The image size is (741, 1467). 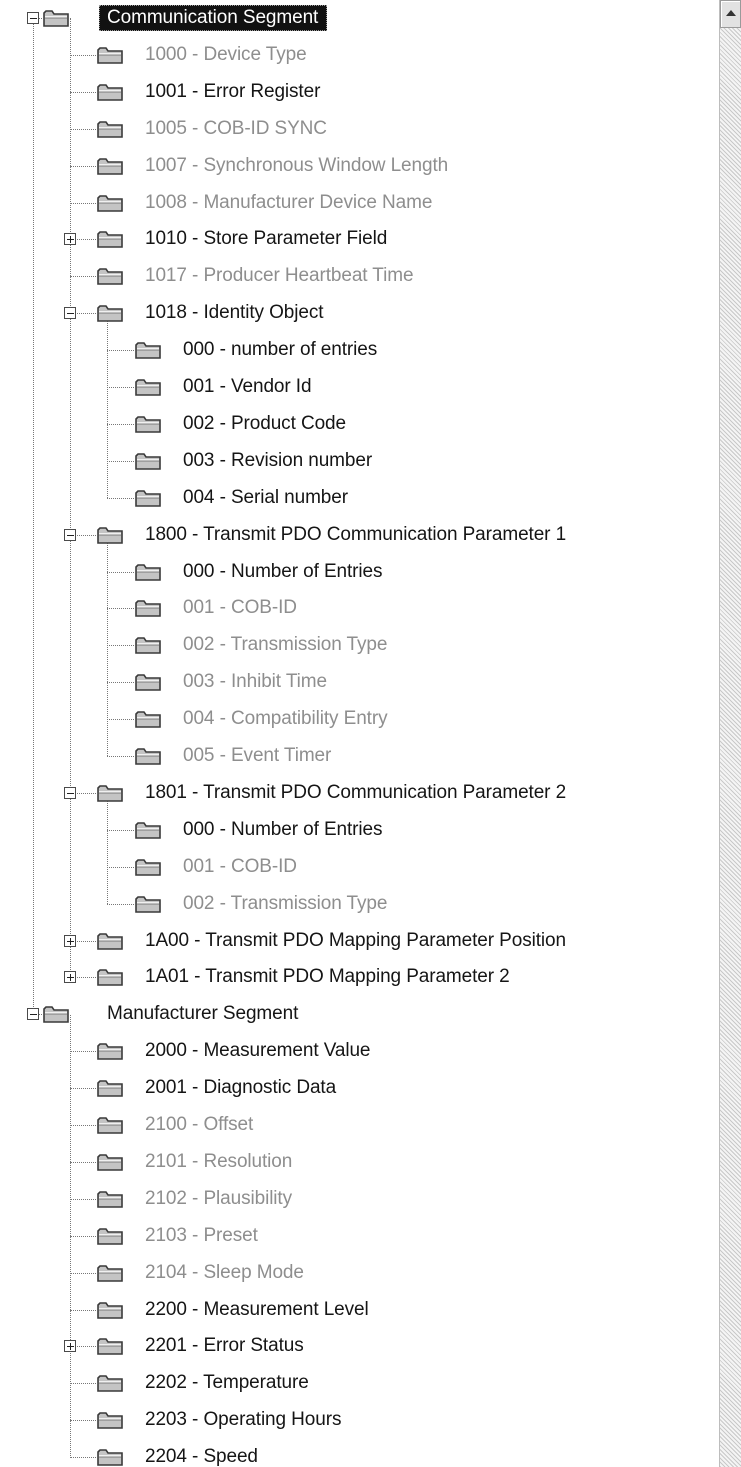 What do you see at coordinates (359, 313) in the screenshot?
I see `tree-item: 1018 - Identity Object` at bounding box center [359, 313].